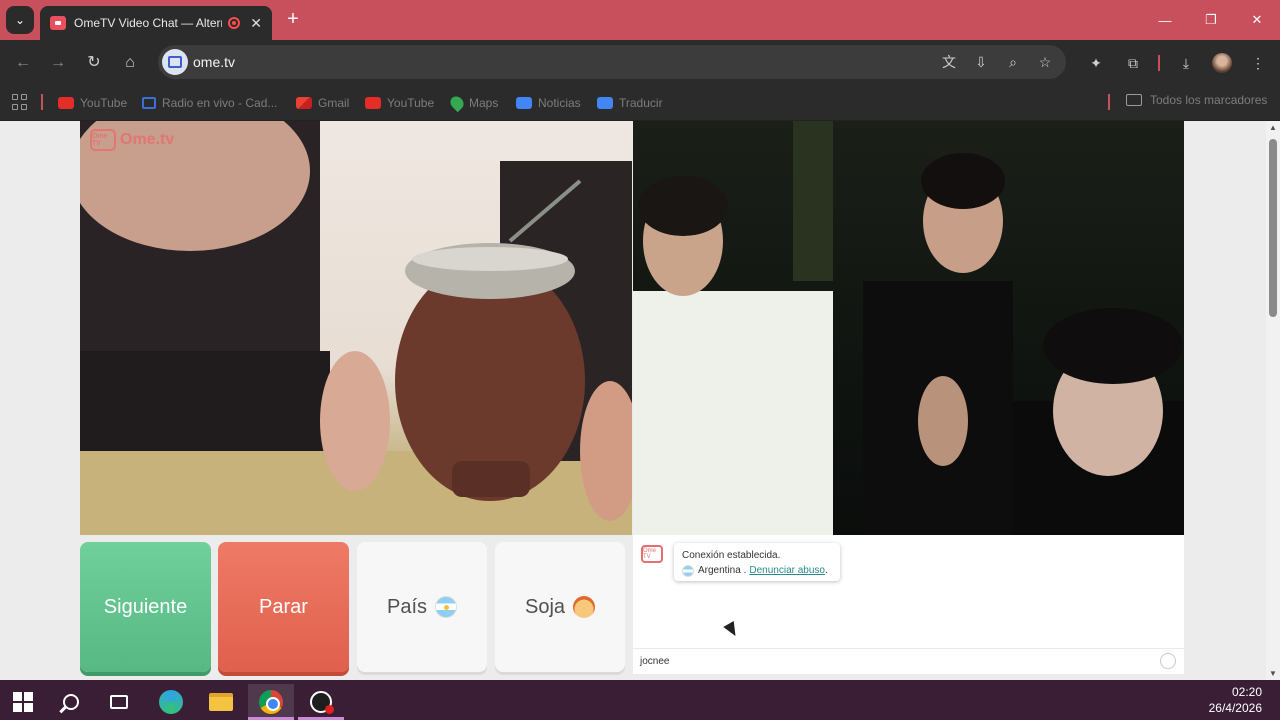  Describe the element at coordinates (640, 20) in the screenshot. I see `tab-strip: ⌄ OmeTV Video Chat — Alternati ✕ + — ❐ ✕` at that location.